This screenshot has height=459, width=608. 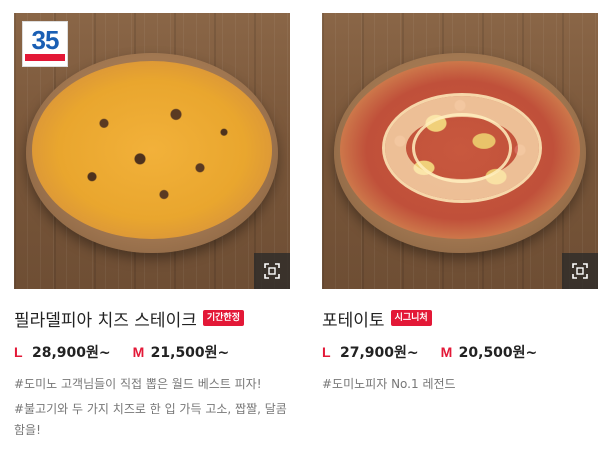 What do you see at coordinates (105, 318) in the screenshot?
I see `product-name: 필라델피아 치즈 스테이크` at bounding box center [105, 318].